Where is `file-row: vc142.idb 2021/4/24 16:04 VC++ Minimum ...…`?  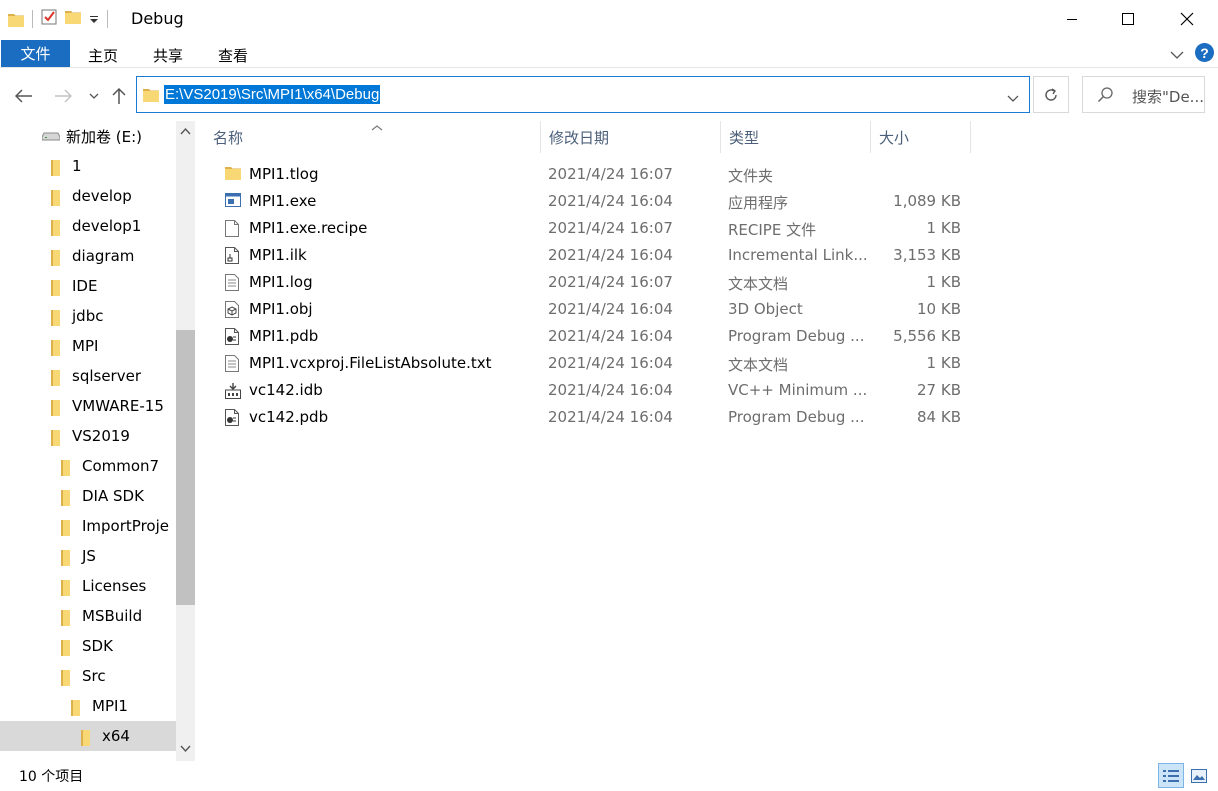 file-row: vc142.idb 2021/4/24 16:04 VC++ Minimum ...… is located at coordinates (590, 390).